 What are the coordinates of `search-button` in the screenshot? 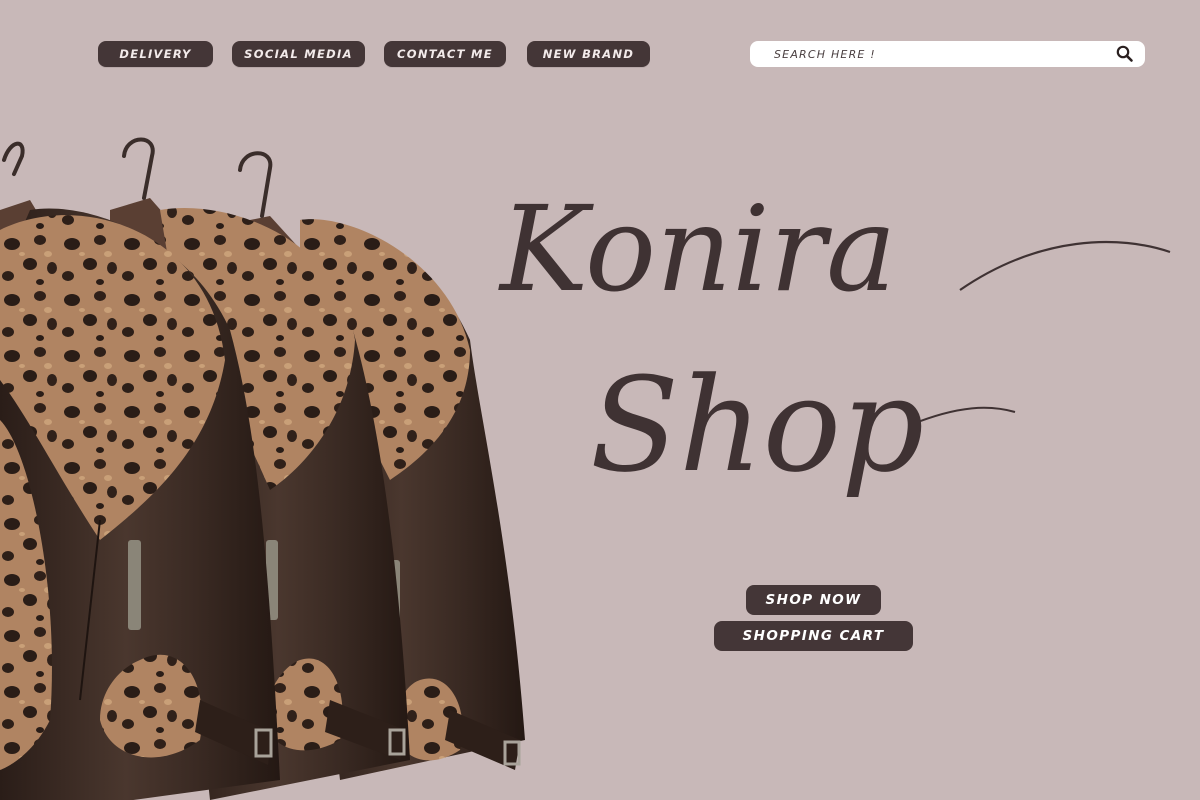 It's located at (1125, 54).